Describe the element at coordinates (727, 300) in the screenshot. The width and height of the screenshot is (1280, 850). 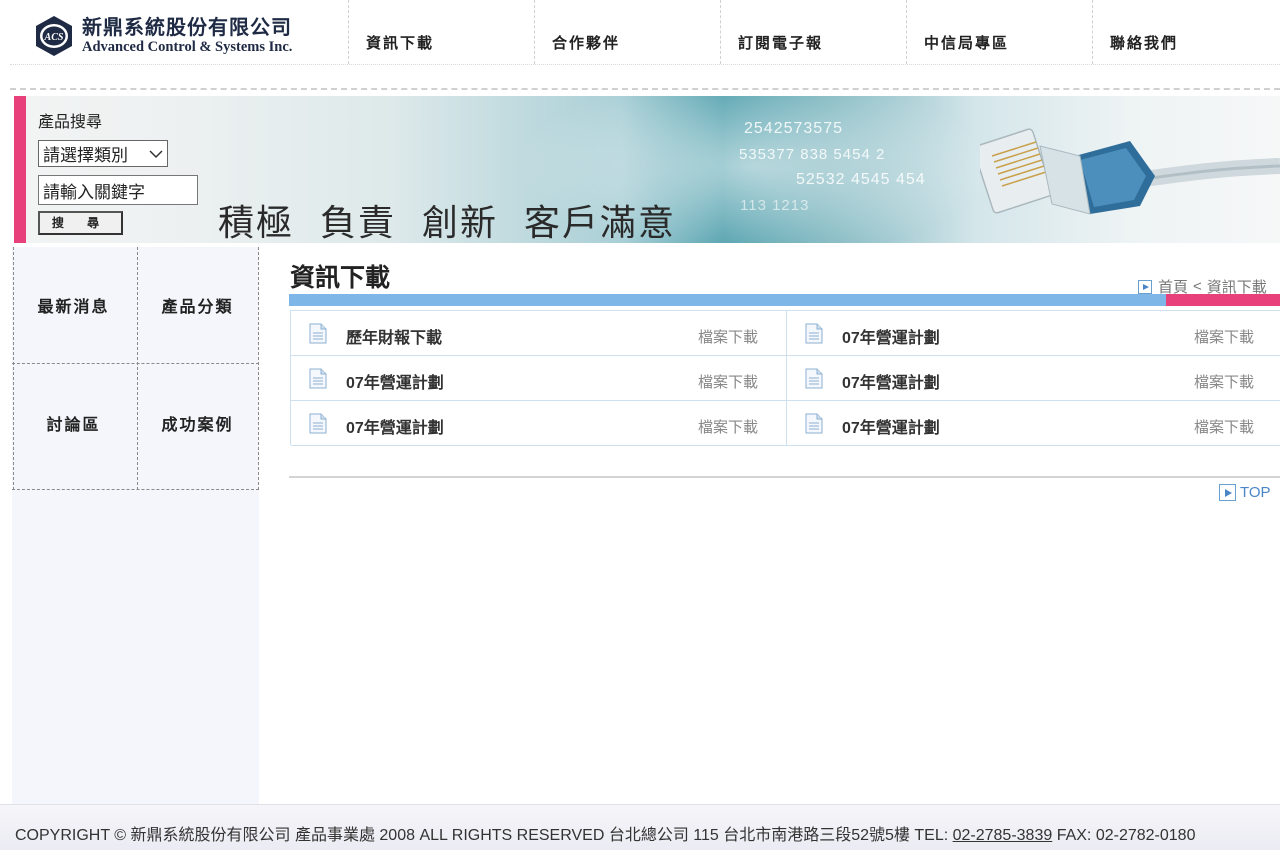
I see `title-underline-bar` at that location.